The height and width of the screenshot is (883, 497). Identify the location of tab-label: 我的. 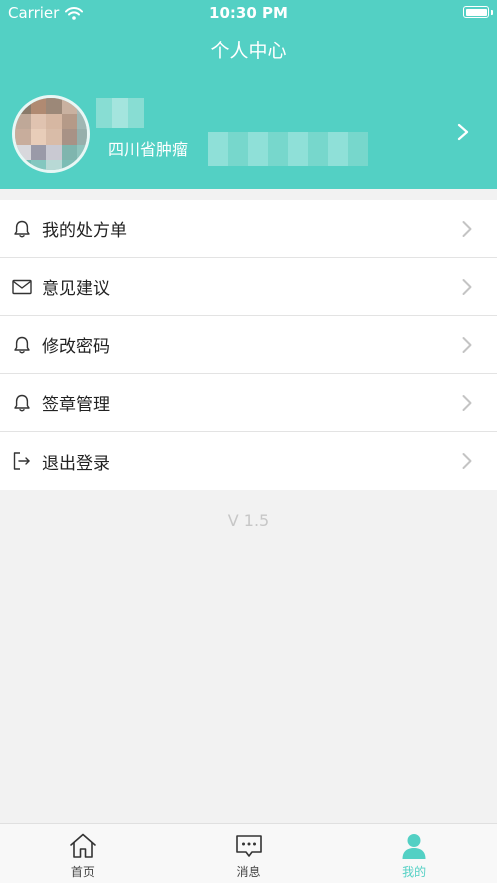
(414, 872).